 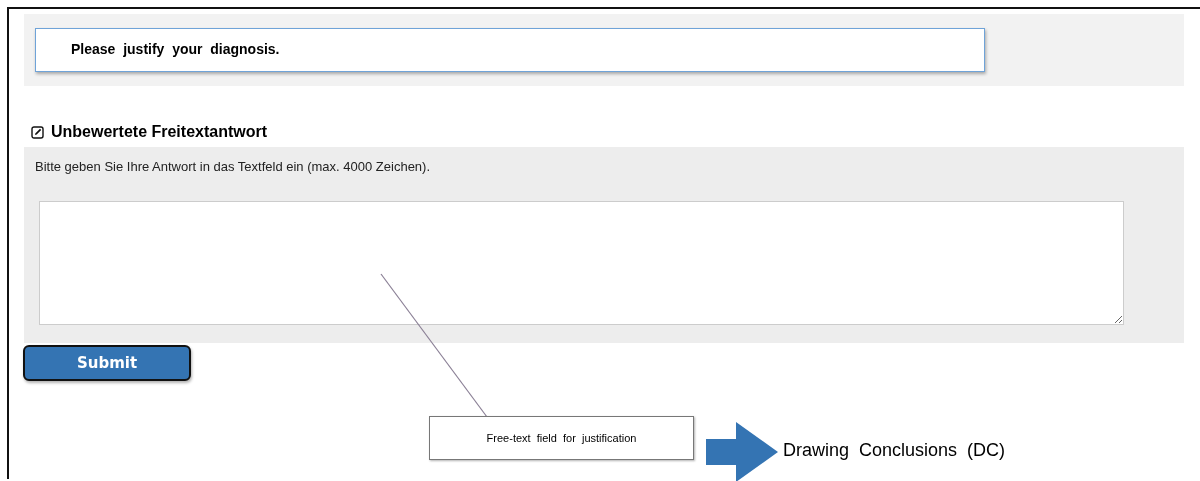 What do you see at coordinates (561, 438) in the screenshot?
I see `callout-label: Free-text field for justification` at bounding box center [561, 438].